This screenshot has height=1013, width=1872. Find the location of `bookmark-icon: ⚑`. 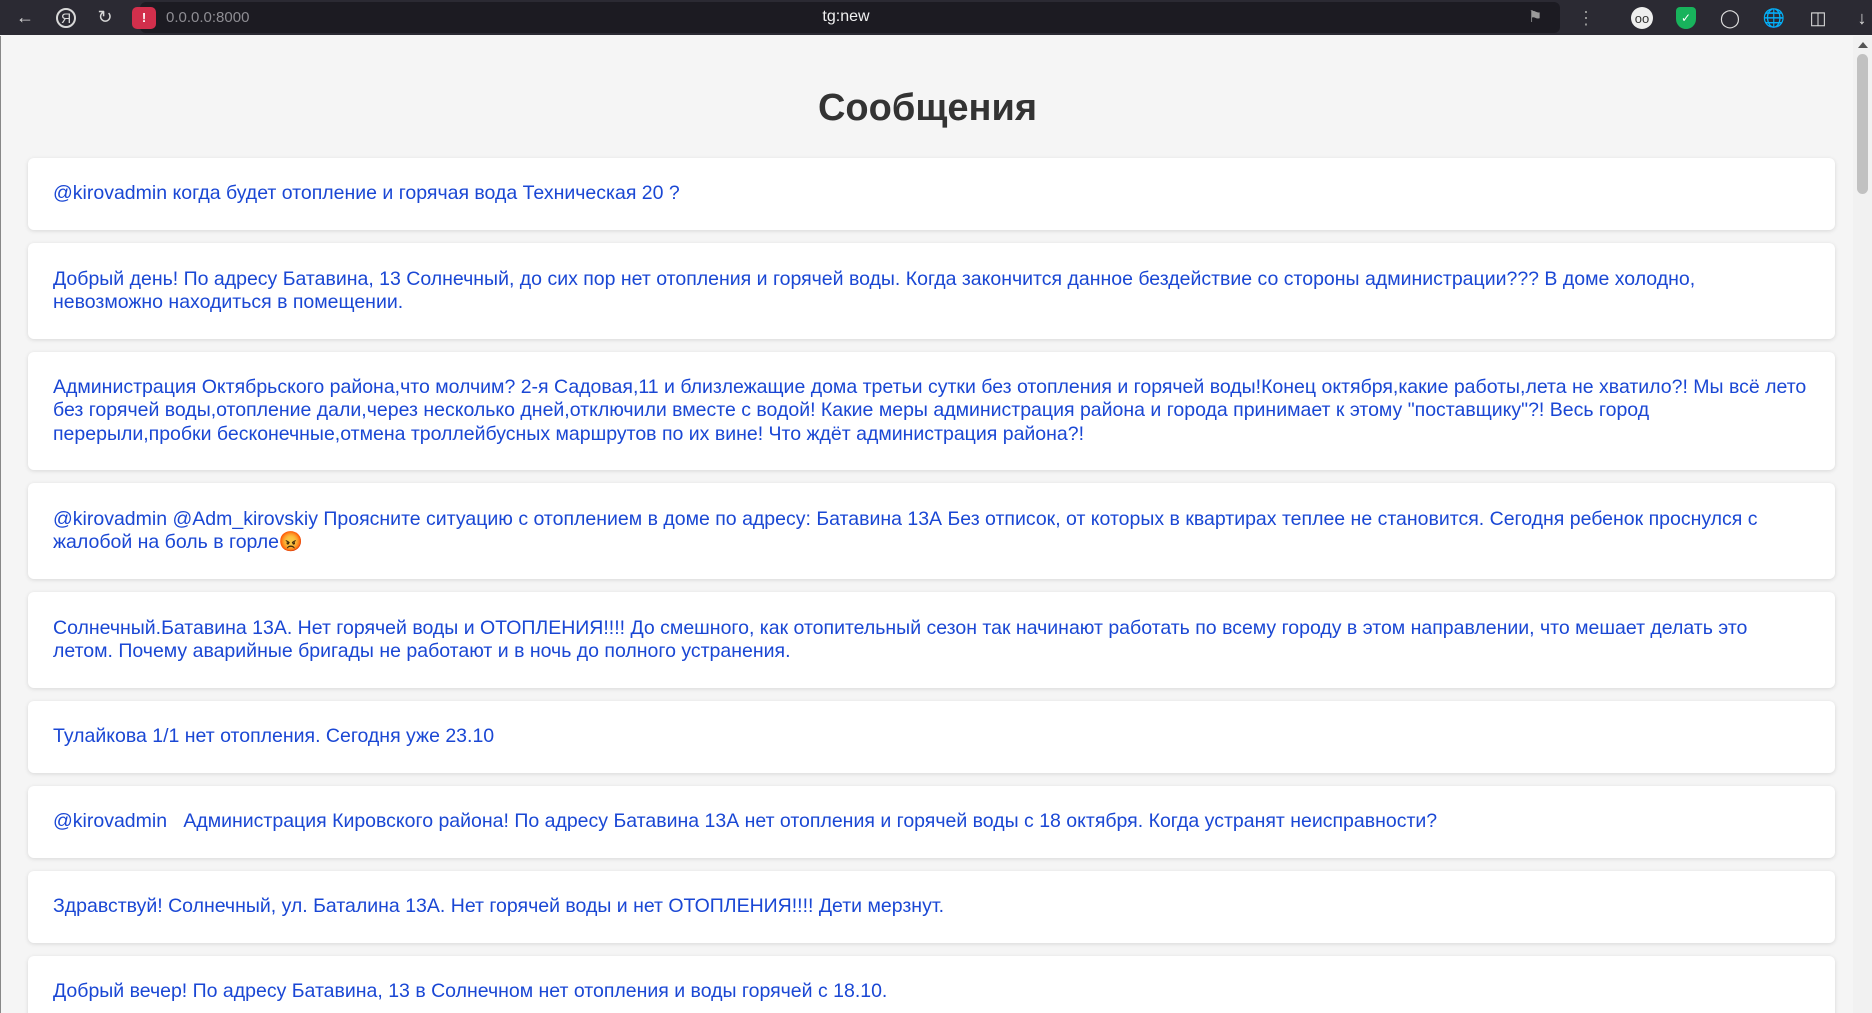

bookmark-icon: ⚑ is located at coordinates (1535, 17).